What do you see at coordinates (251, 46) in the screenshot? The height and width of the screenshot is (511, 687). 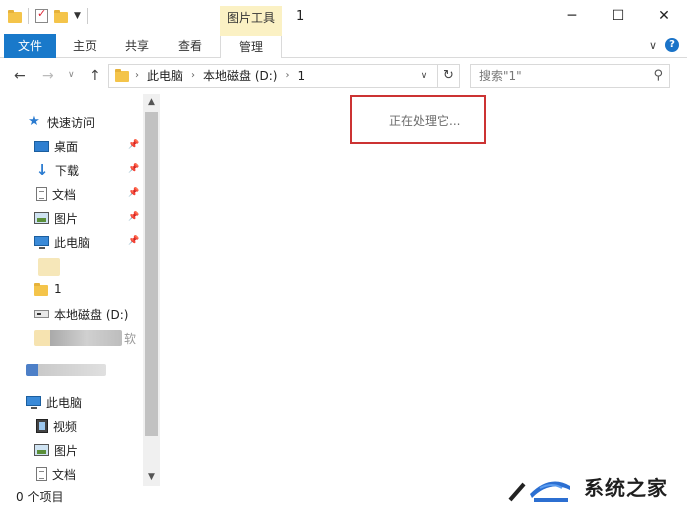 I see `tab-manage: 管理` at bounding box center [251, 46].